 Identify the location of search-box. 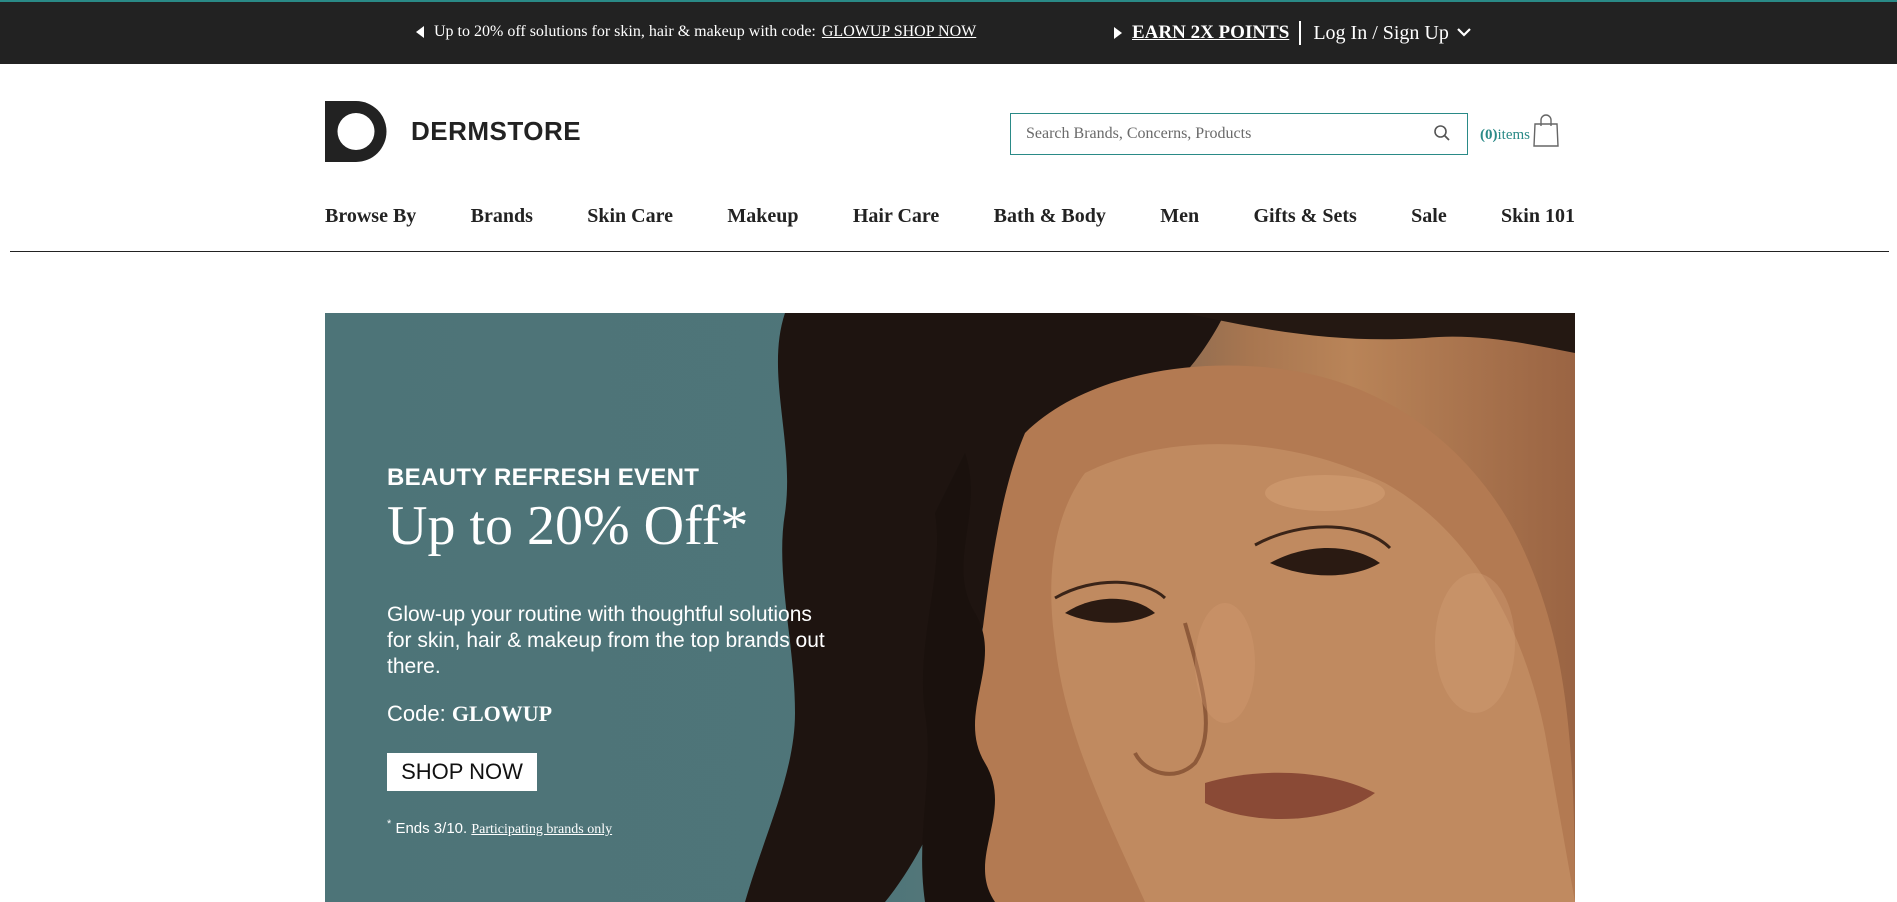
(1239, 134).